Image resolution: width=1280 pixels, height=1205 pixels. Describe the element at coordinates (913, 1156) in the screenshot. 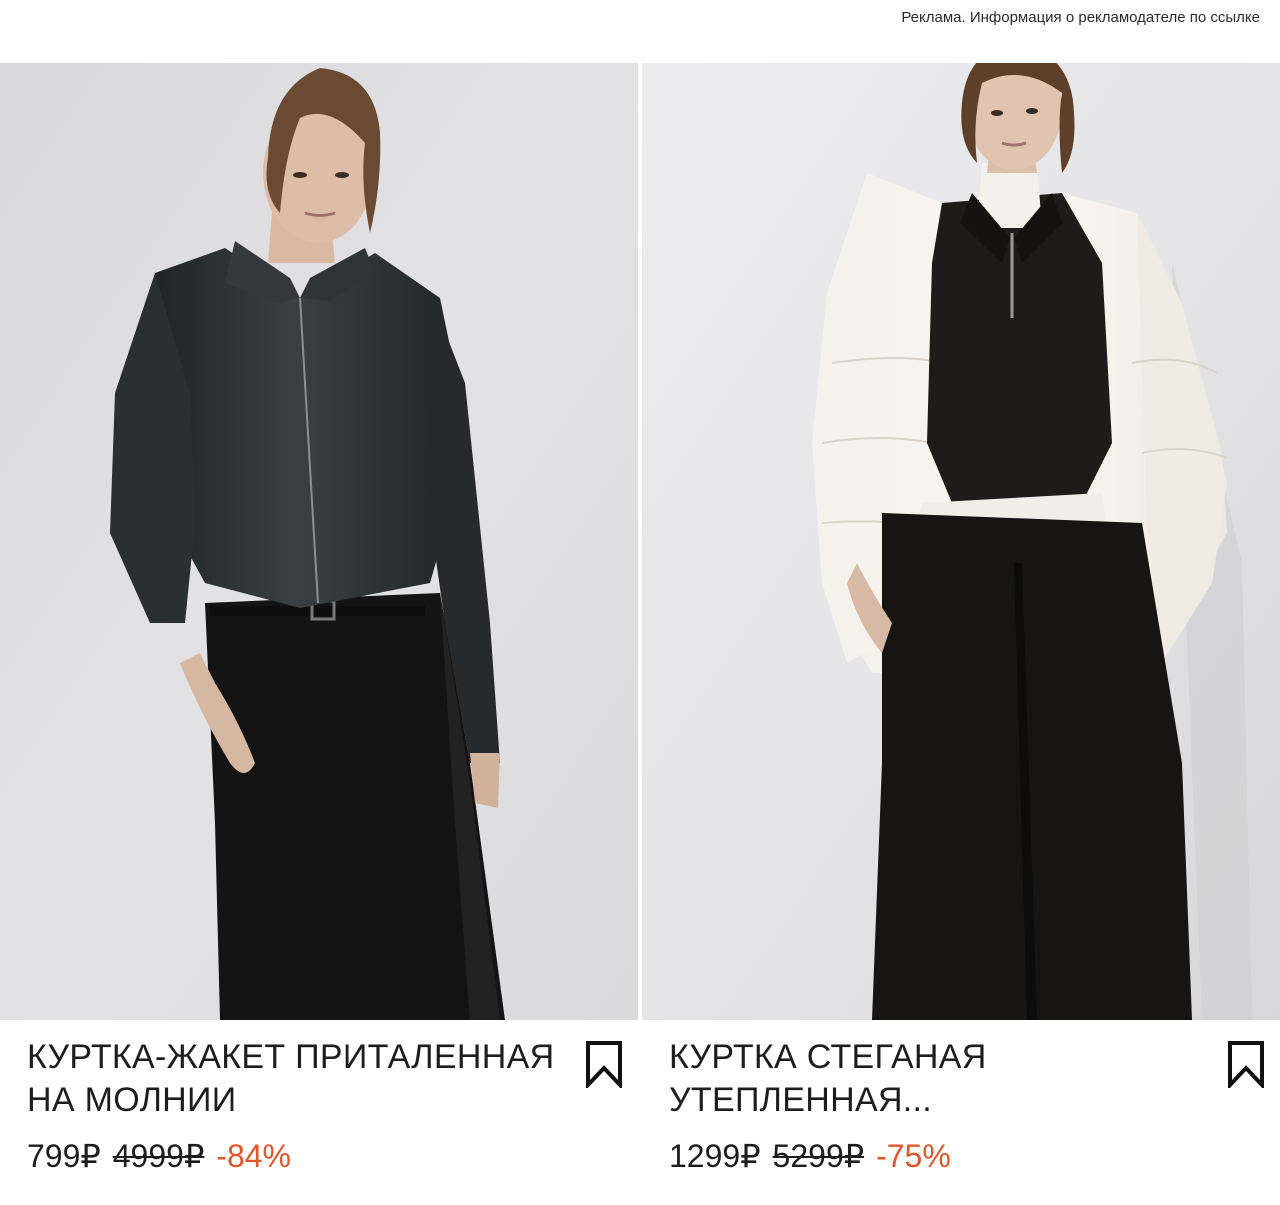

I see `discount-badge: -75%` at that location.